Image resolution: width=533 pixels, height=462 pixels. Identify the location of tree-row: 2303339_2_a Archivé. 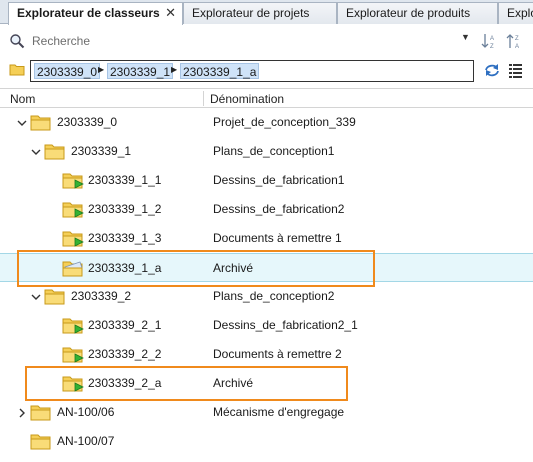
(266, 383).